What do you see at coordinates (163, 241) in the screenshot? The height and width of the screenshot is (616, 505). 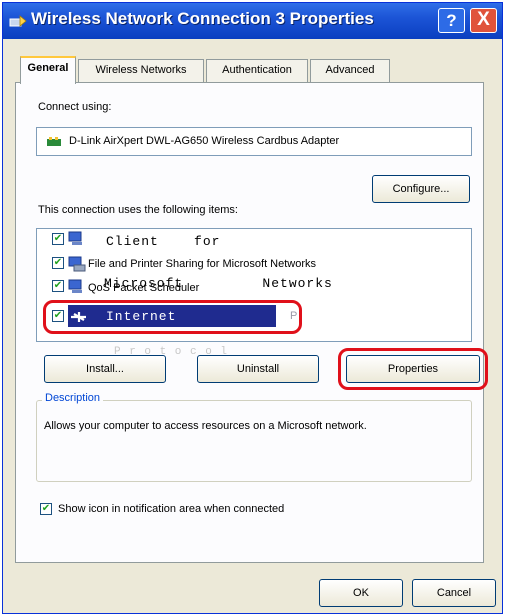 I see `client-label-overlay: Client for` at bounding box center [163, 241].